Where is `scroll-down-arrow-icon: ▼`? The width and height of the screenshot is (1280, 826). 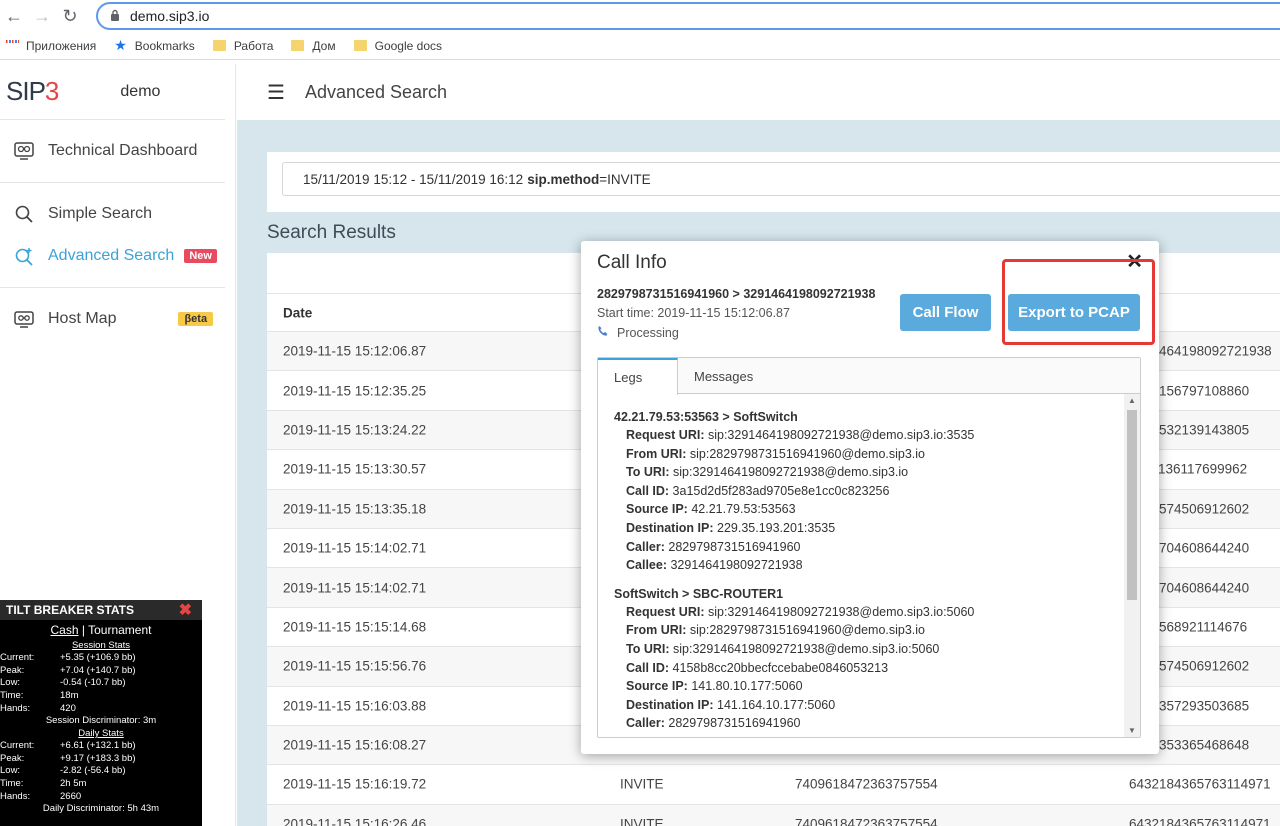 scroll-down-arrow-icon: ▼ is located at coordinates (1132, 730).